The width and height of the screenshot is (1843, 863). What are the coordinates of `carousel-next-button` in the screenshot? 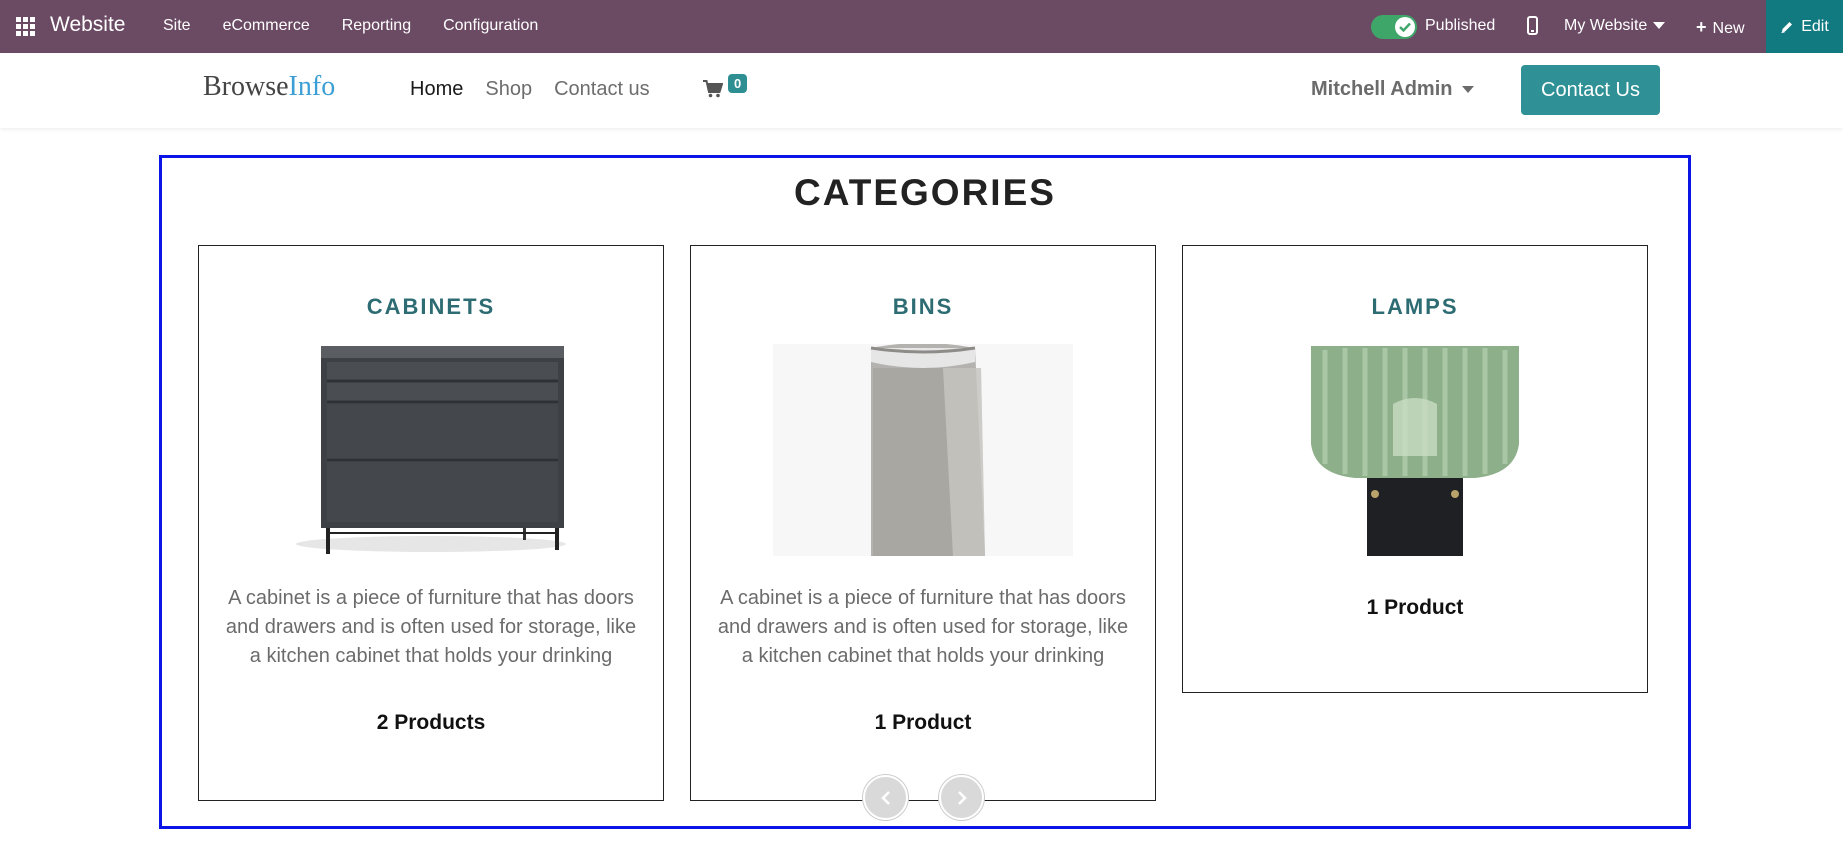 It's located at (961, 797).